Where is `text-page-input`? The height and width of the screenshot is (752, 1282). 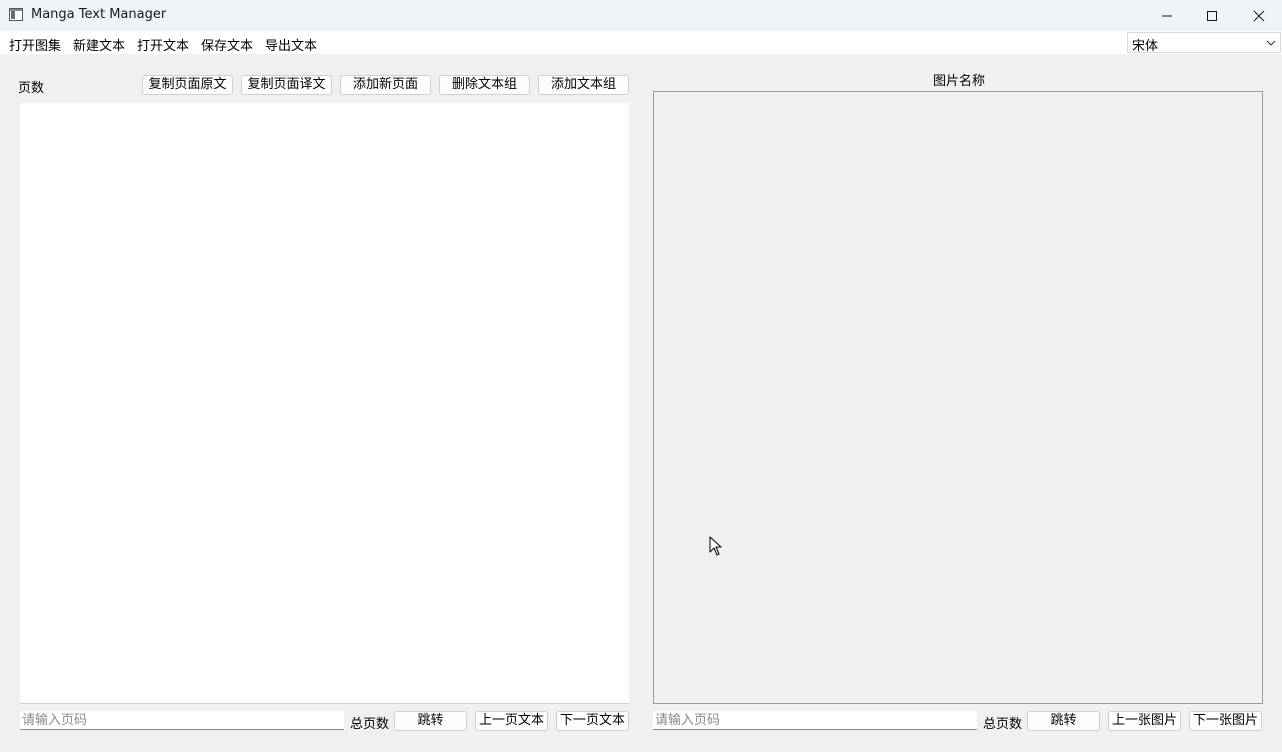
text-page-input is located at coordinates (182, 720).